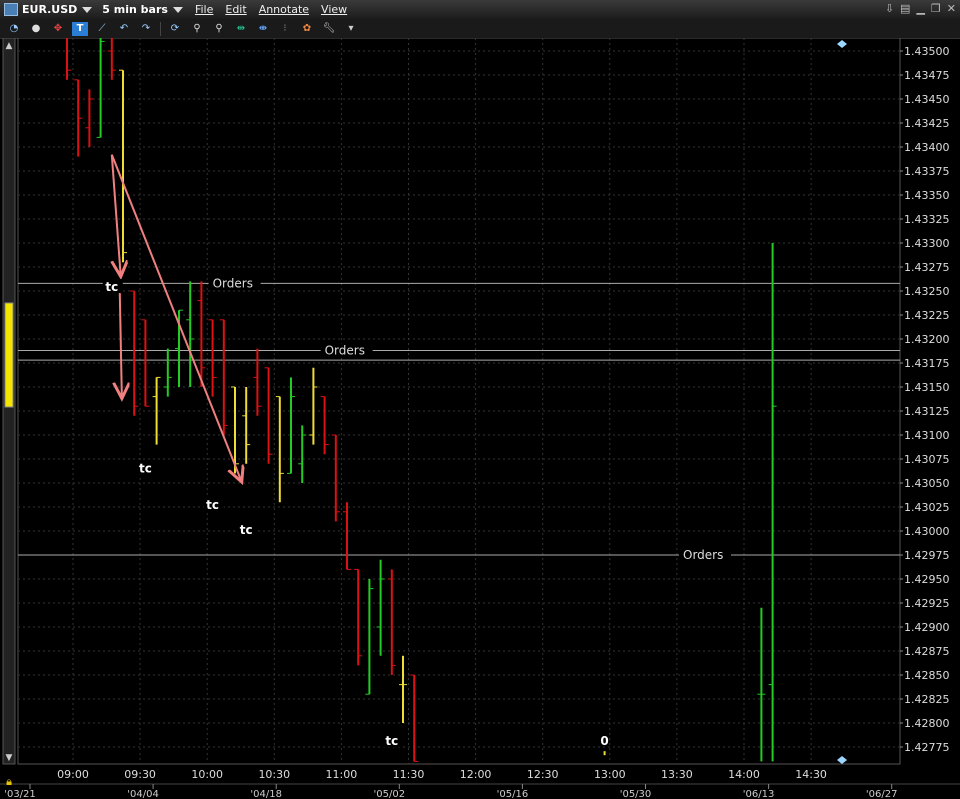  What do you see at coordinates (927, 699) in the screenshot?
I see `y-tick-label: 1.42825` at bounding box center [927, 699].